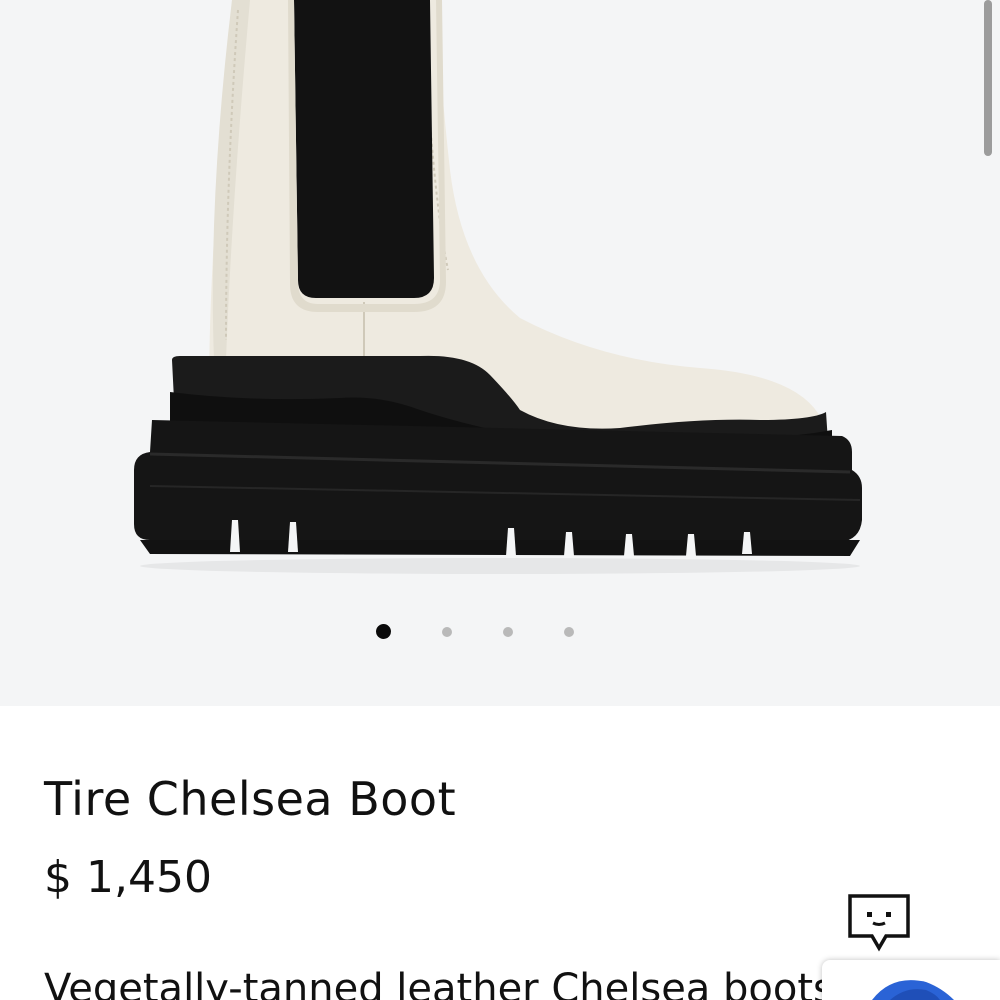  What do you see at coordinates (364, 149) in the screenshot?
I see `elastic-panel` at bounding box center [364, 149].